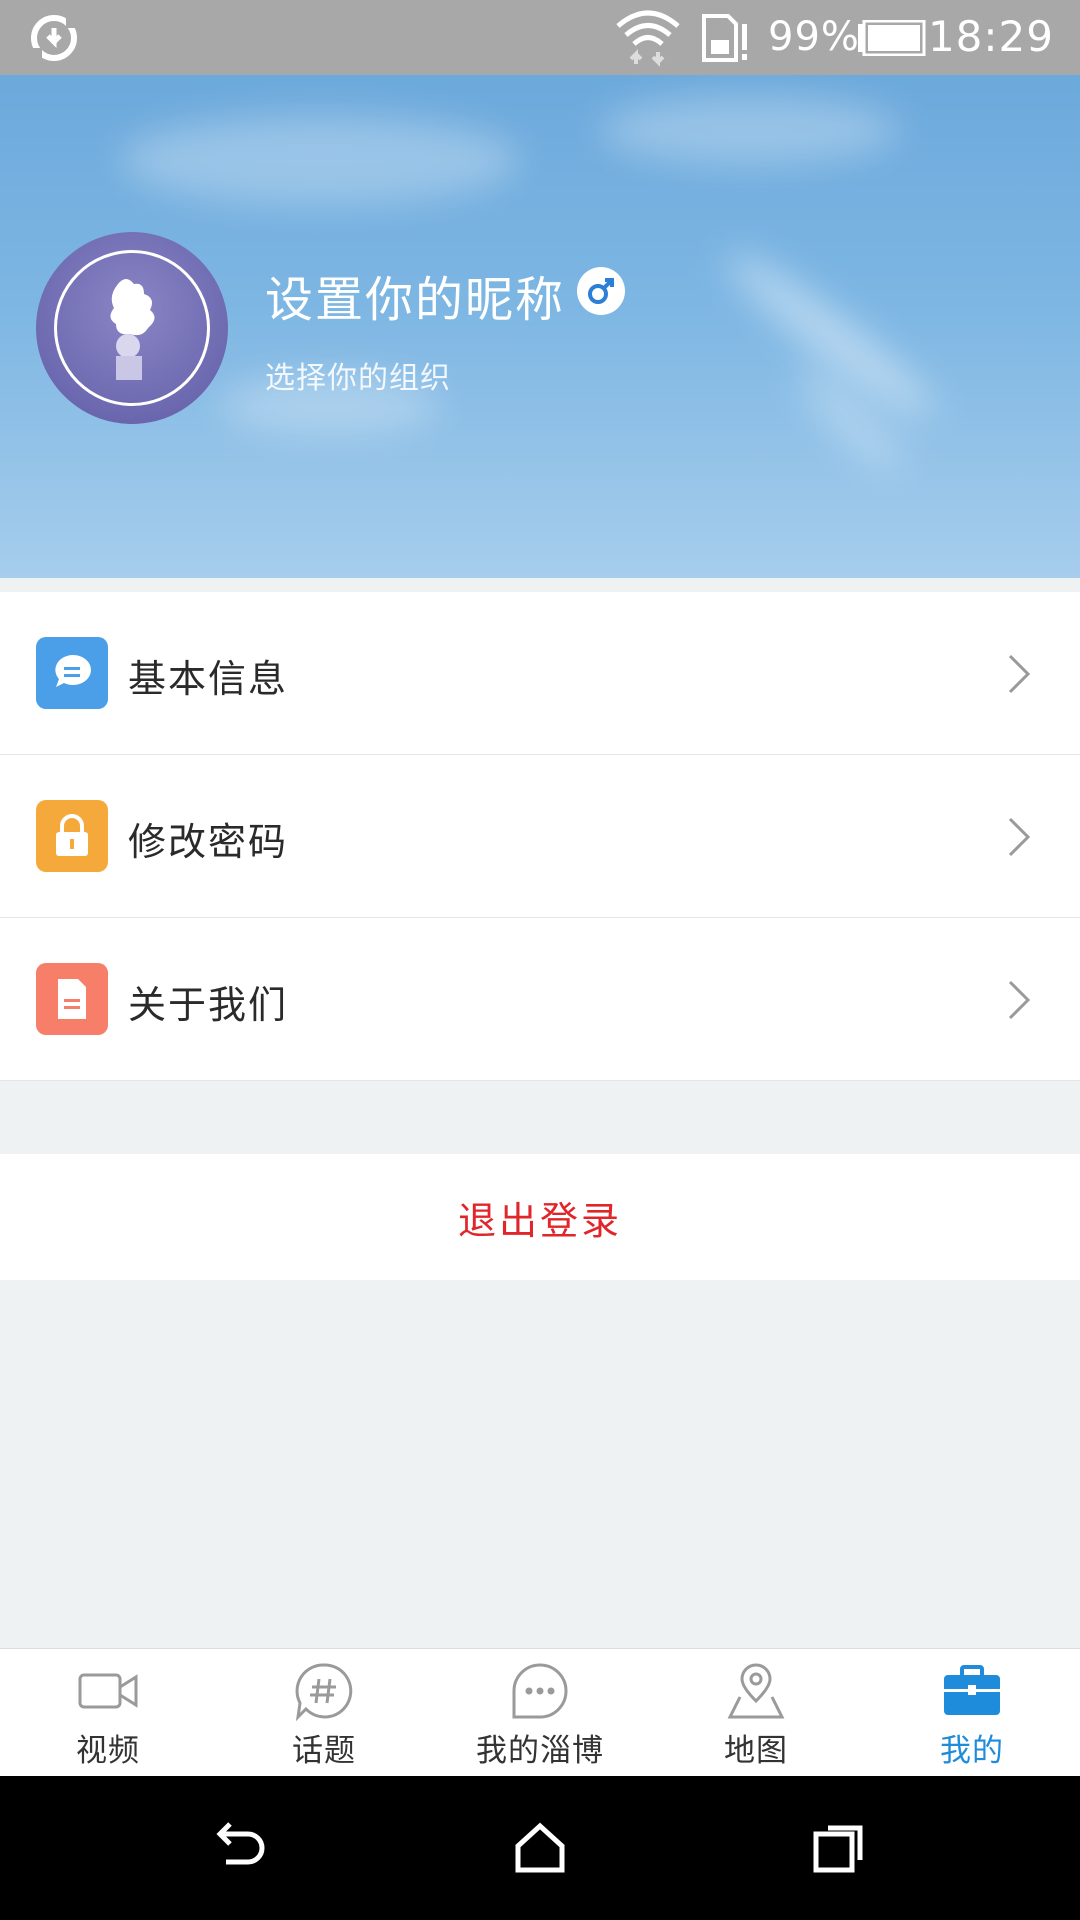 Image resolution: width=1080 pixels, height=1920 pixels. I want to click on lock-icon, so click(72, 836).